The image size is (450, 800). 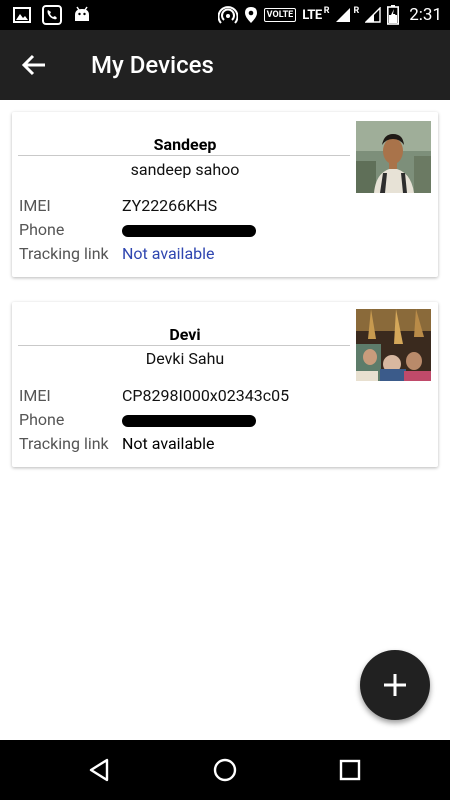 What do you see at coordinates (22, 15) in the screenshot?
I see `image-icon` at bounding box center [22, 15].